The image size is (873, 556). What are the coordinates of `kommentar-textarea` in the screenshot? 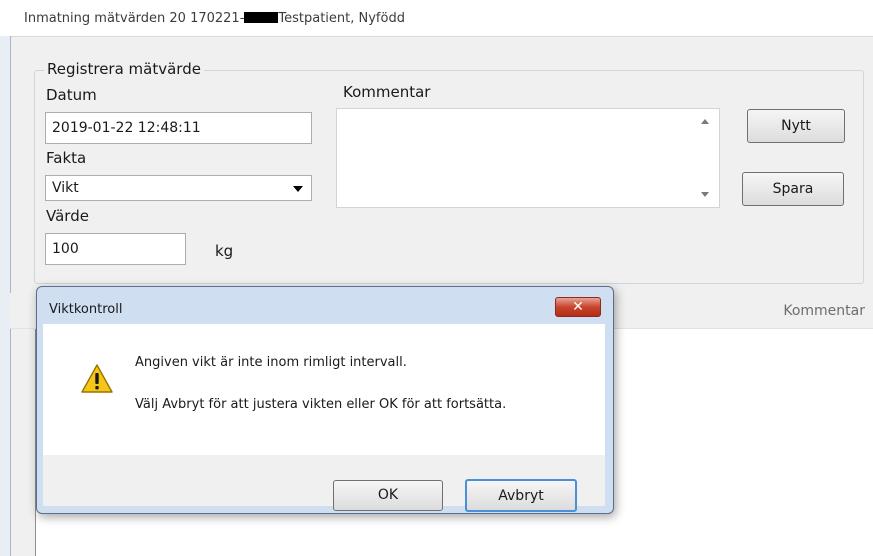 It's located at (528, 158).